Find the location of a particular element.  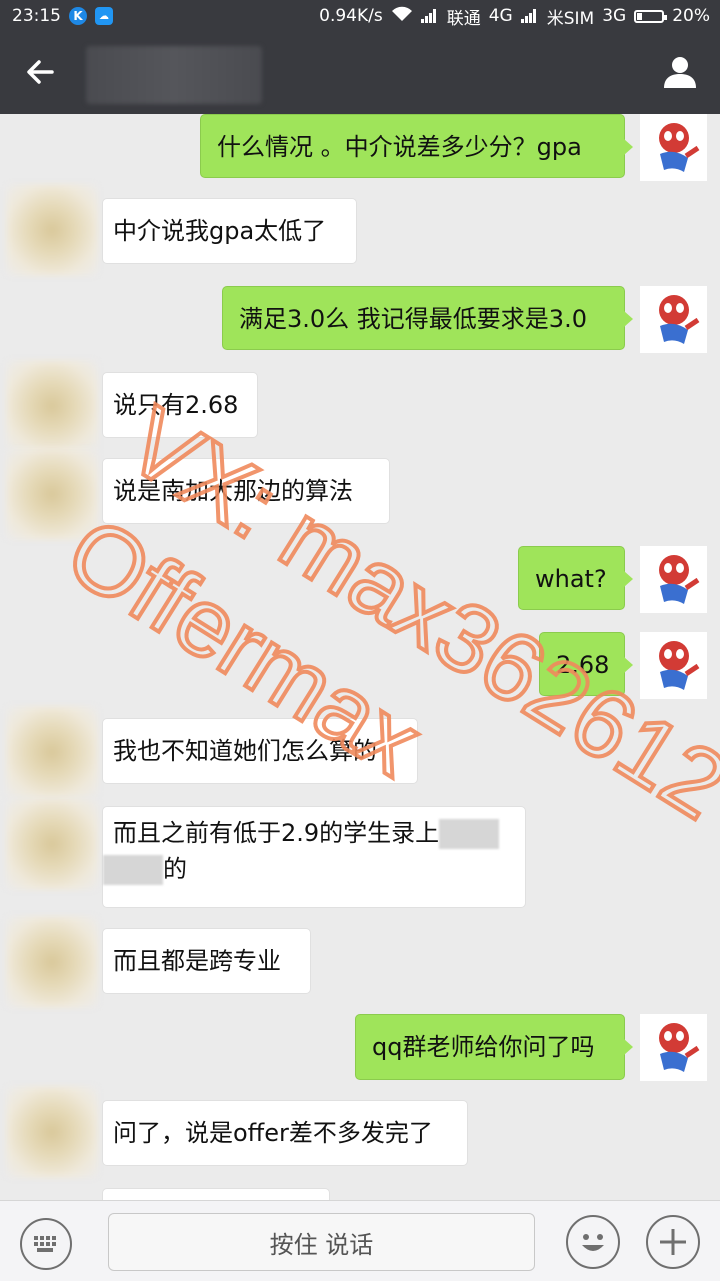

keyboard-icon is located at coordinates (46, 1244).